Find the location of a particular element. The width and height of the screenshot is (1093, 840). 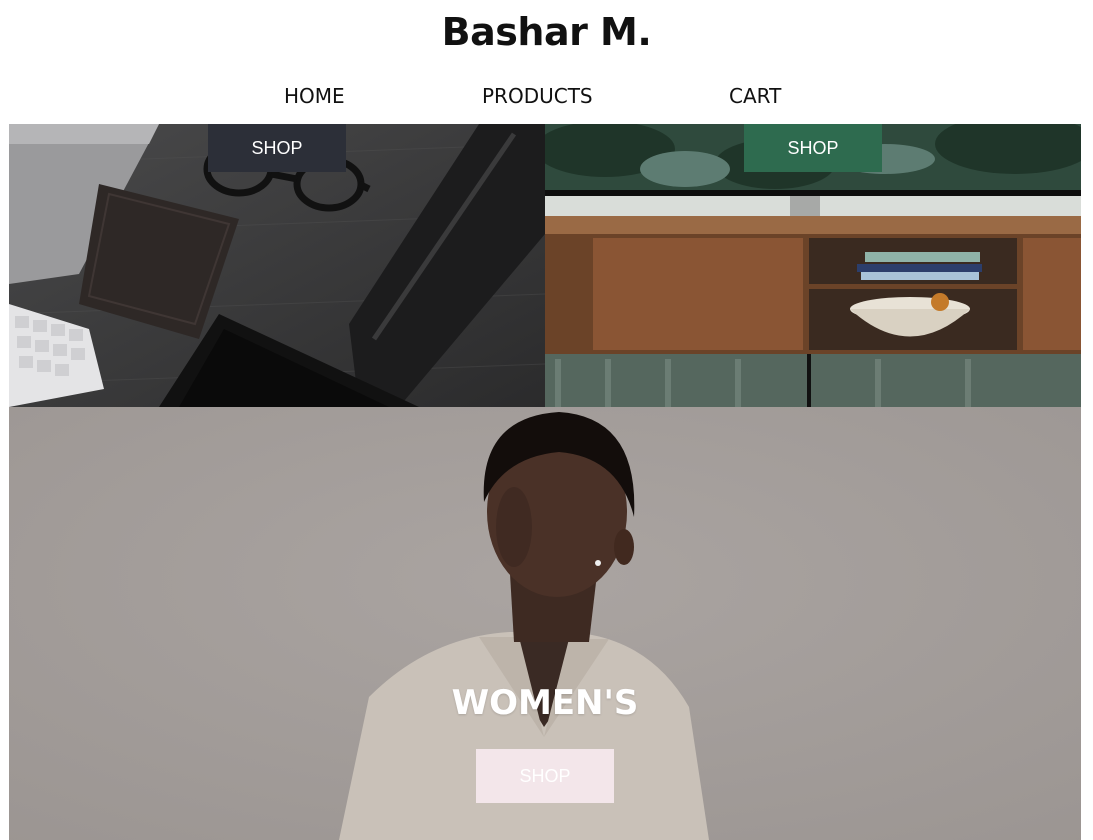

nav-products-link: PRODUCTS is located at coordinates (537, 96).